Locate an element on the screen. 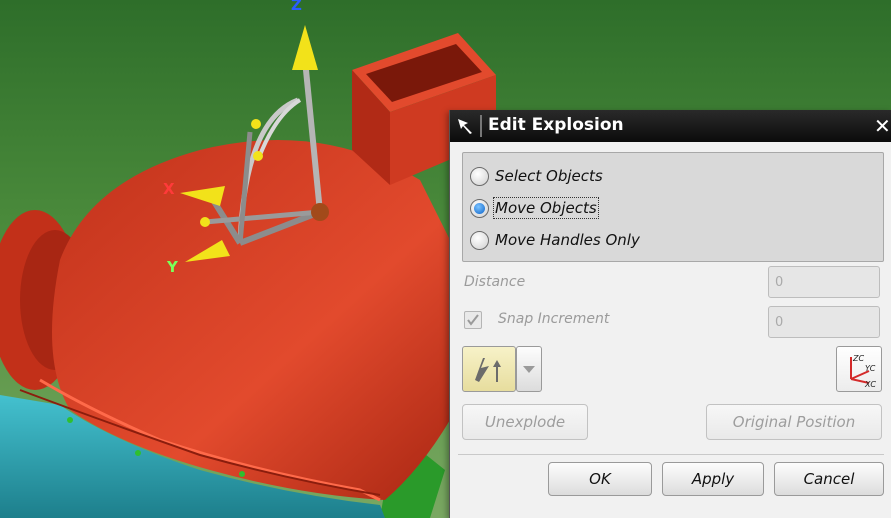  svg-text: ZC is located at coordinates (858, 358).